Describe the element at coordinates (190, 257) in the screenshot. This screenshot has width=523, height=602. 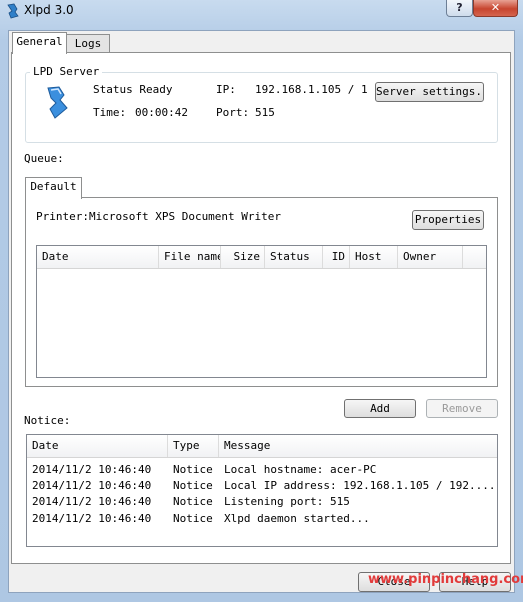
I see `col-file-name: File name` at that location.